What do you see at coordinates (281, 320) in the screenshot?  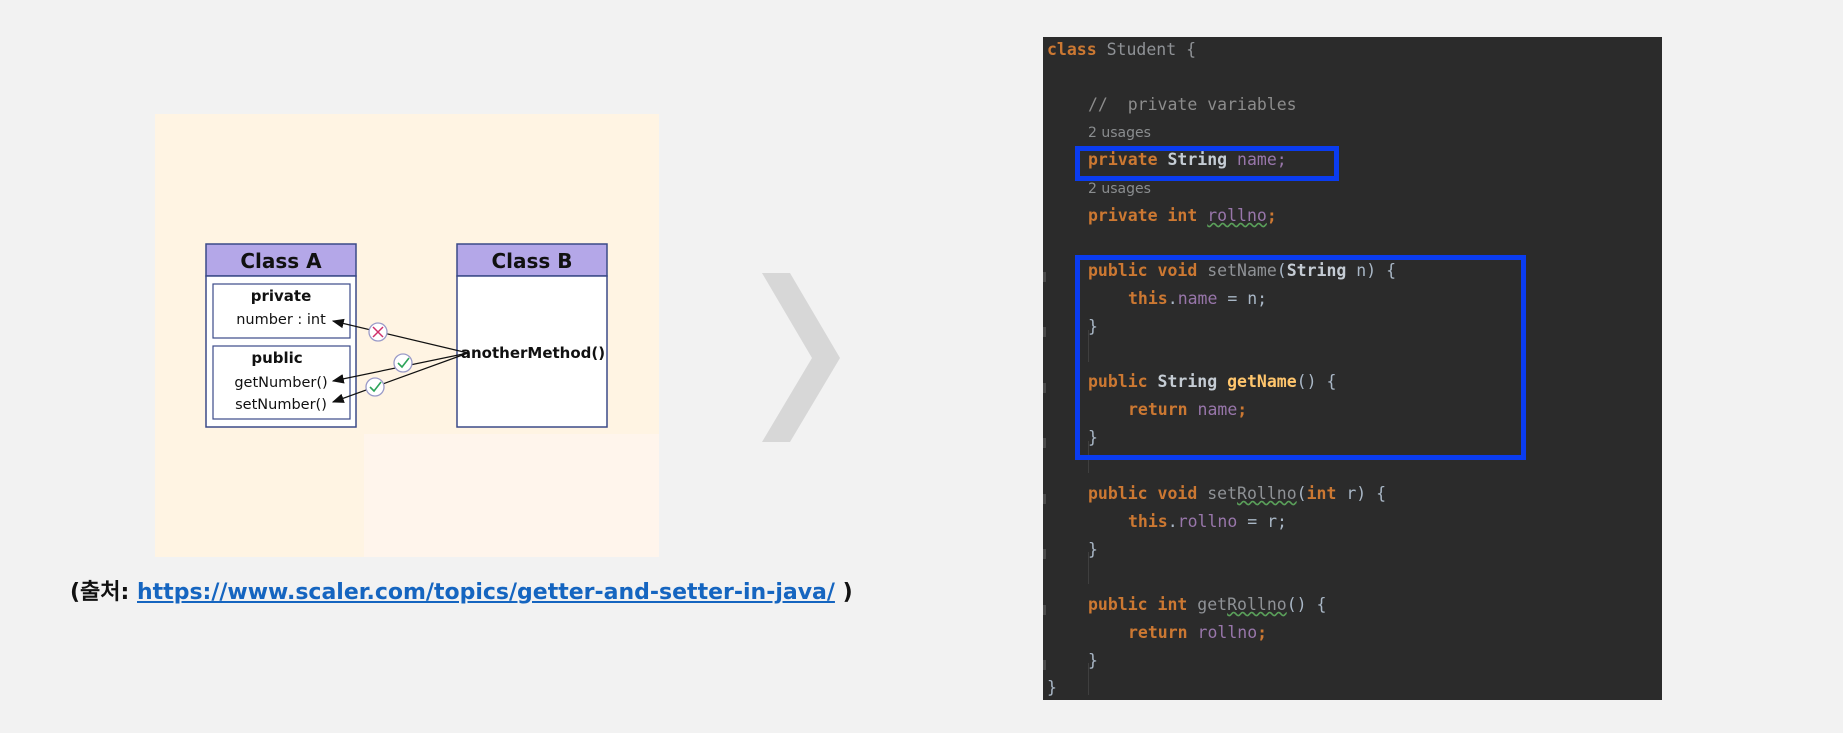 I see `private-field: number : int` at bounding box center [281, 320].